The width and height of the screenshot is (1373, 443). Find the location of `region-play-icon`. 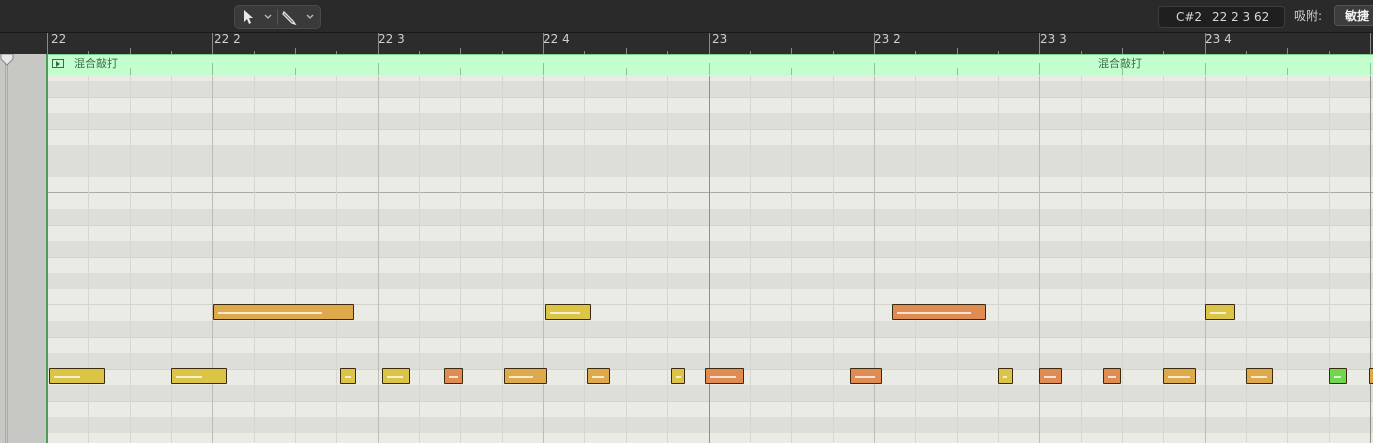

region-play-icon is located at coordinates (58, 63).